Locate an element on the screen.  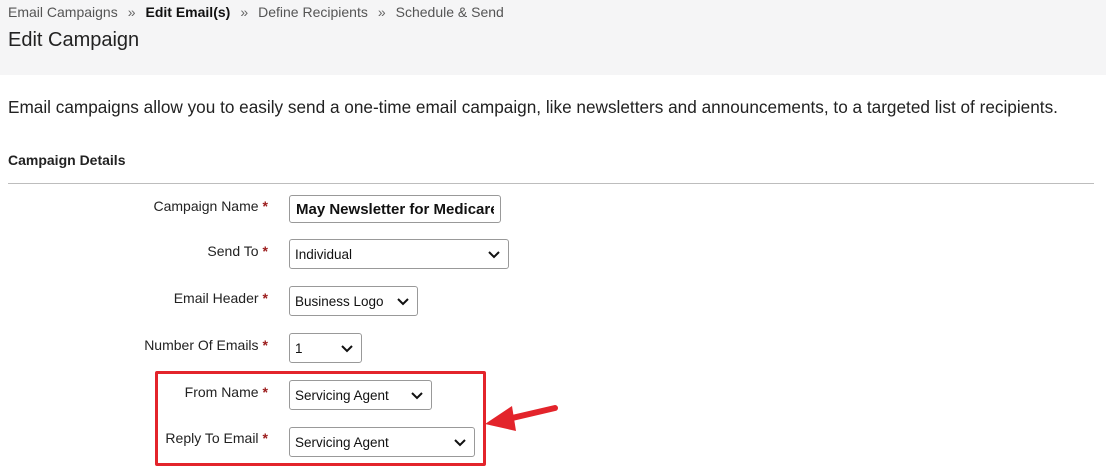
annotation-highlight-box is located at coordinates (320, 418).